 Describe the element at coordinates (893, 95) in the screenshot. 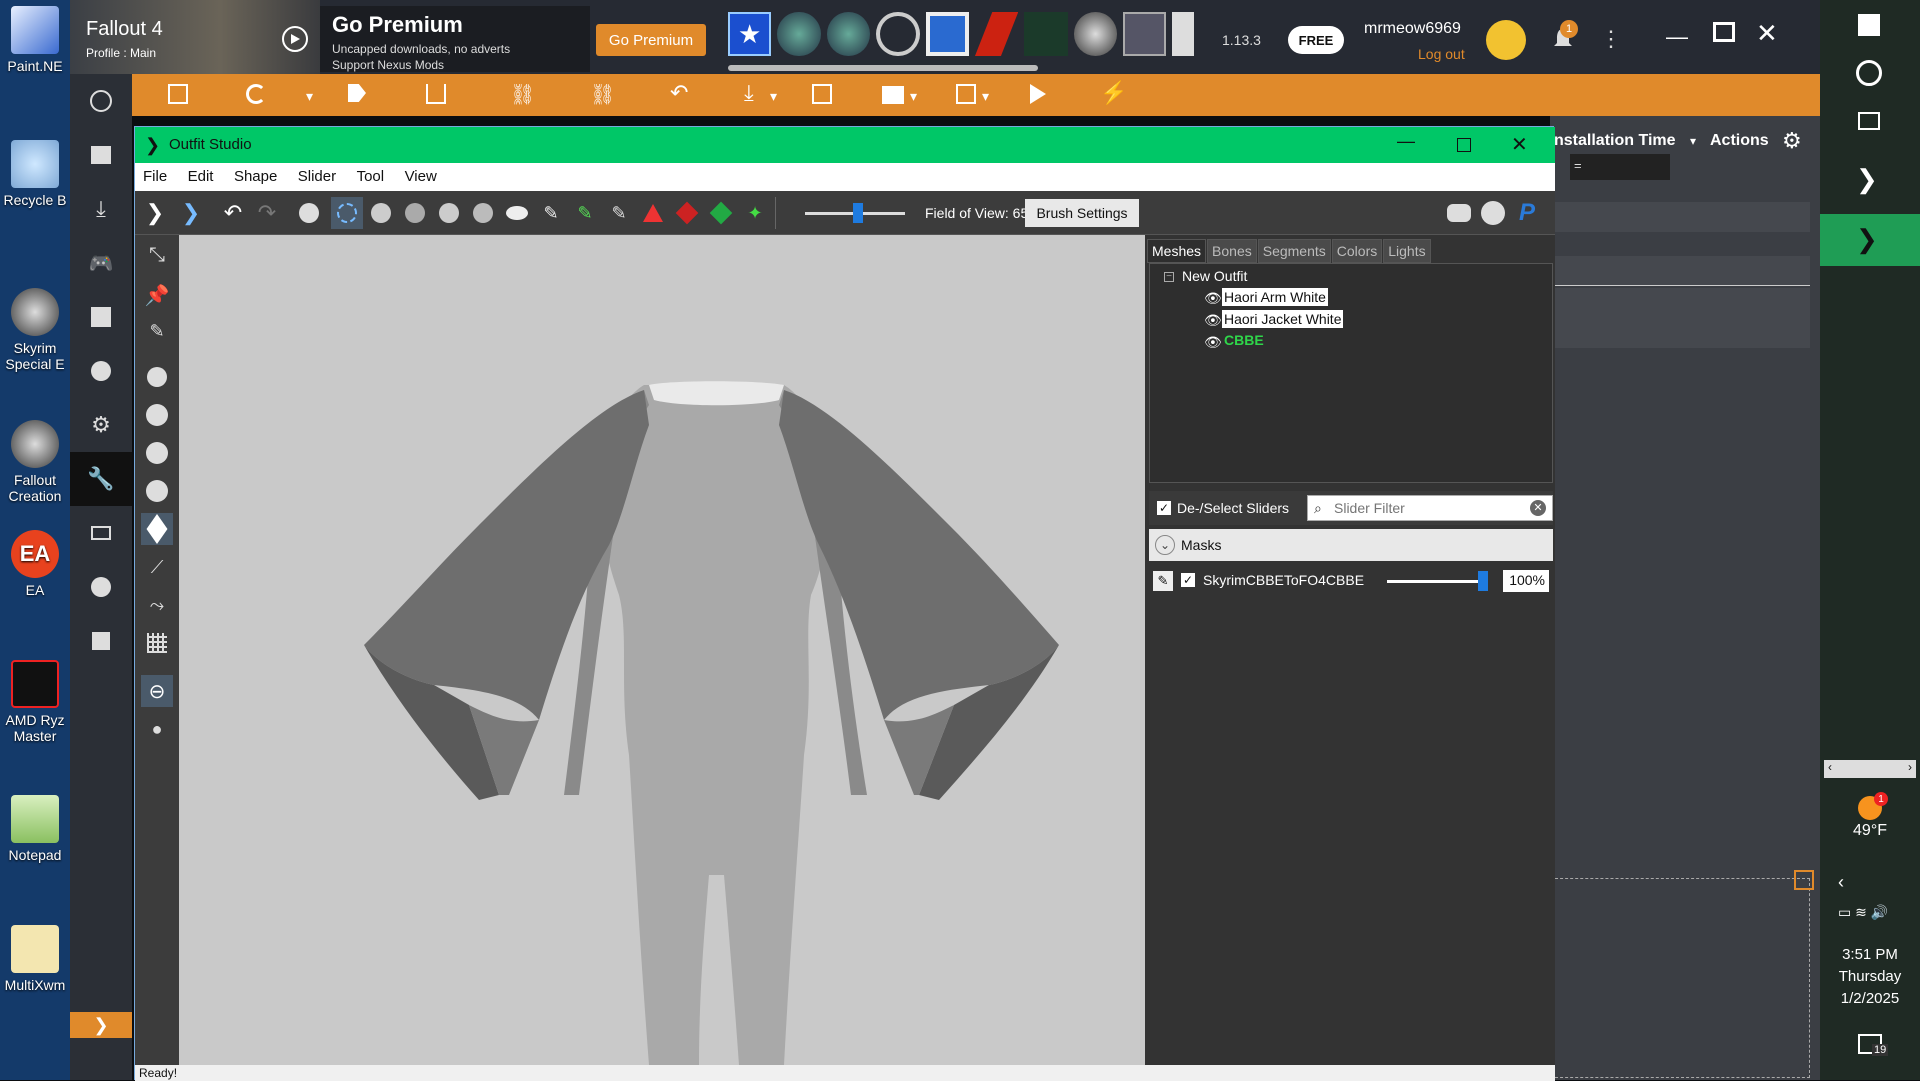

I see `folder-icon` at that location.